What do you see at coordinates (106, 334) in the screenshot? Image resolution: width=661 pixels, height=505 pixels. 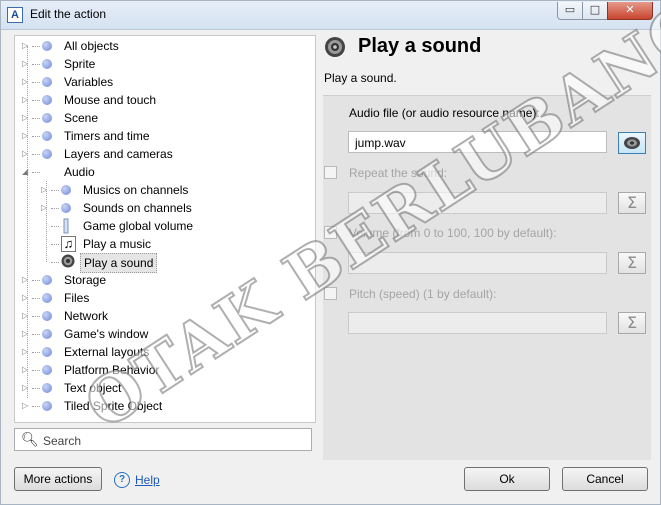 I see `tree-item-label: Game's window` at bounding box center [106, 334].